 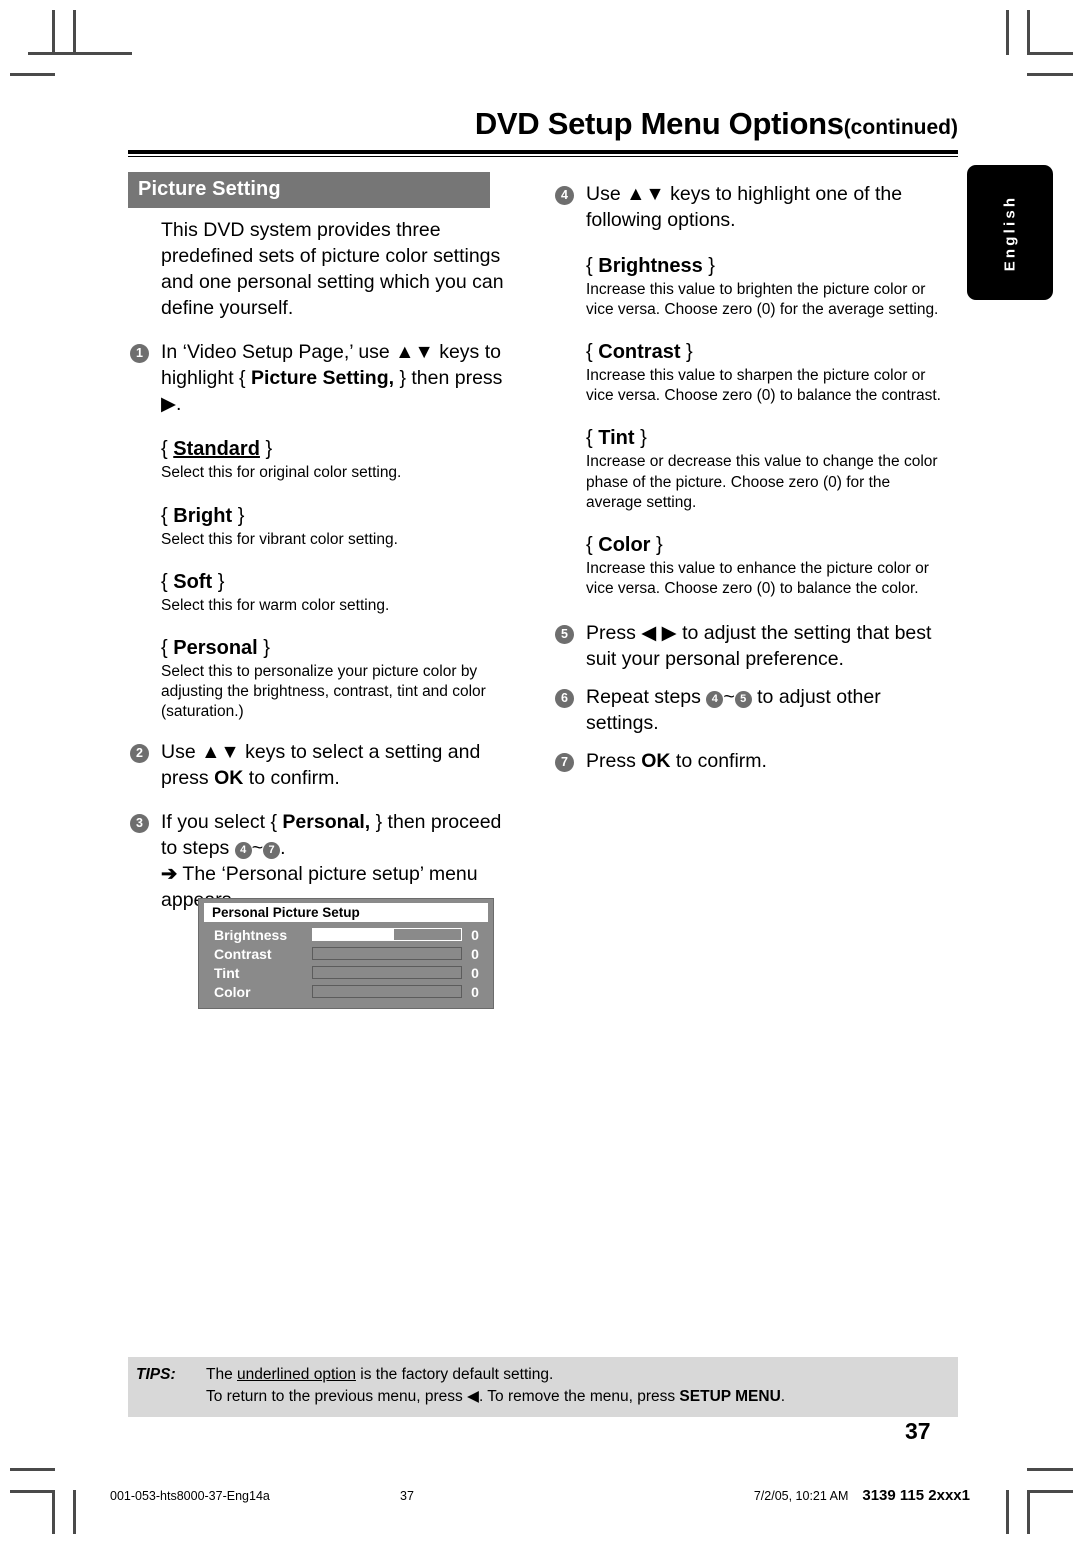 What do you see at coordinates (74, 1512) in the screenshot?
I see `crop-mark-bottom-left-bleed-v` at bounding box center [74, 1512].